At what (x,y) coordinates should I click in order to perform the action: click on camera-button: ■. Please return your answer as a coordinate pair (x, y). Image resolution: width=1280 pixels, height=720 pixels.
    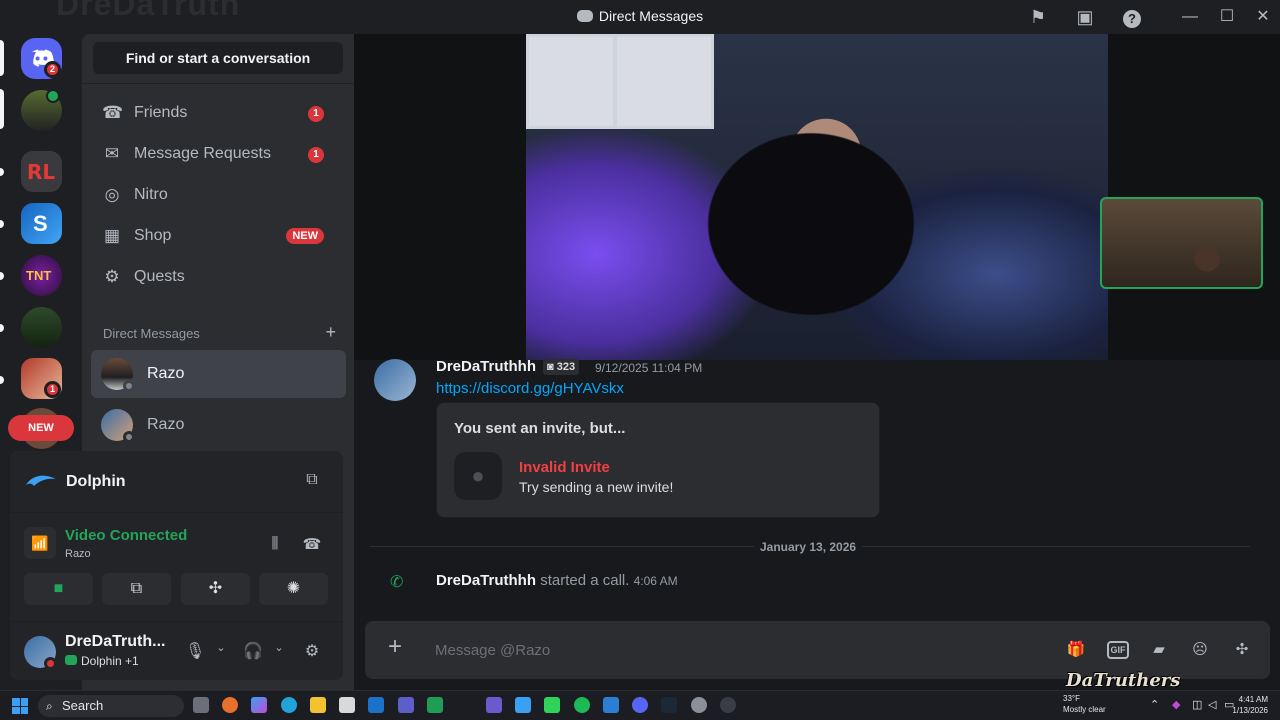
    Looking at the image, I should click on (58, 589).